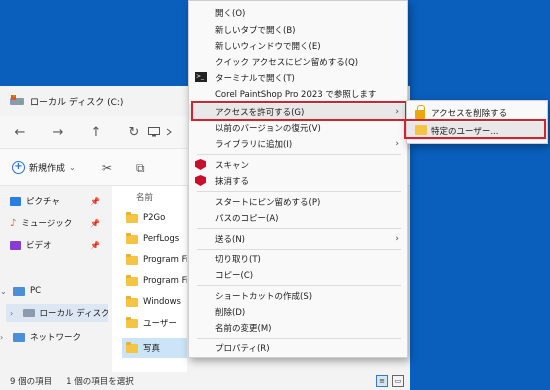  What do you see at coordinates (43, 202) in the screenshot?
I see `sidebar-item-label: ピクチャ` at bounding box center [43, 202].